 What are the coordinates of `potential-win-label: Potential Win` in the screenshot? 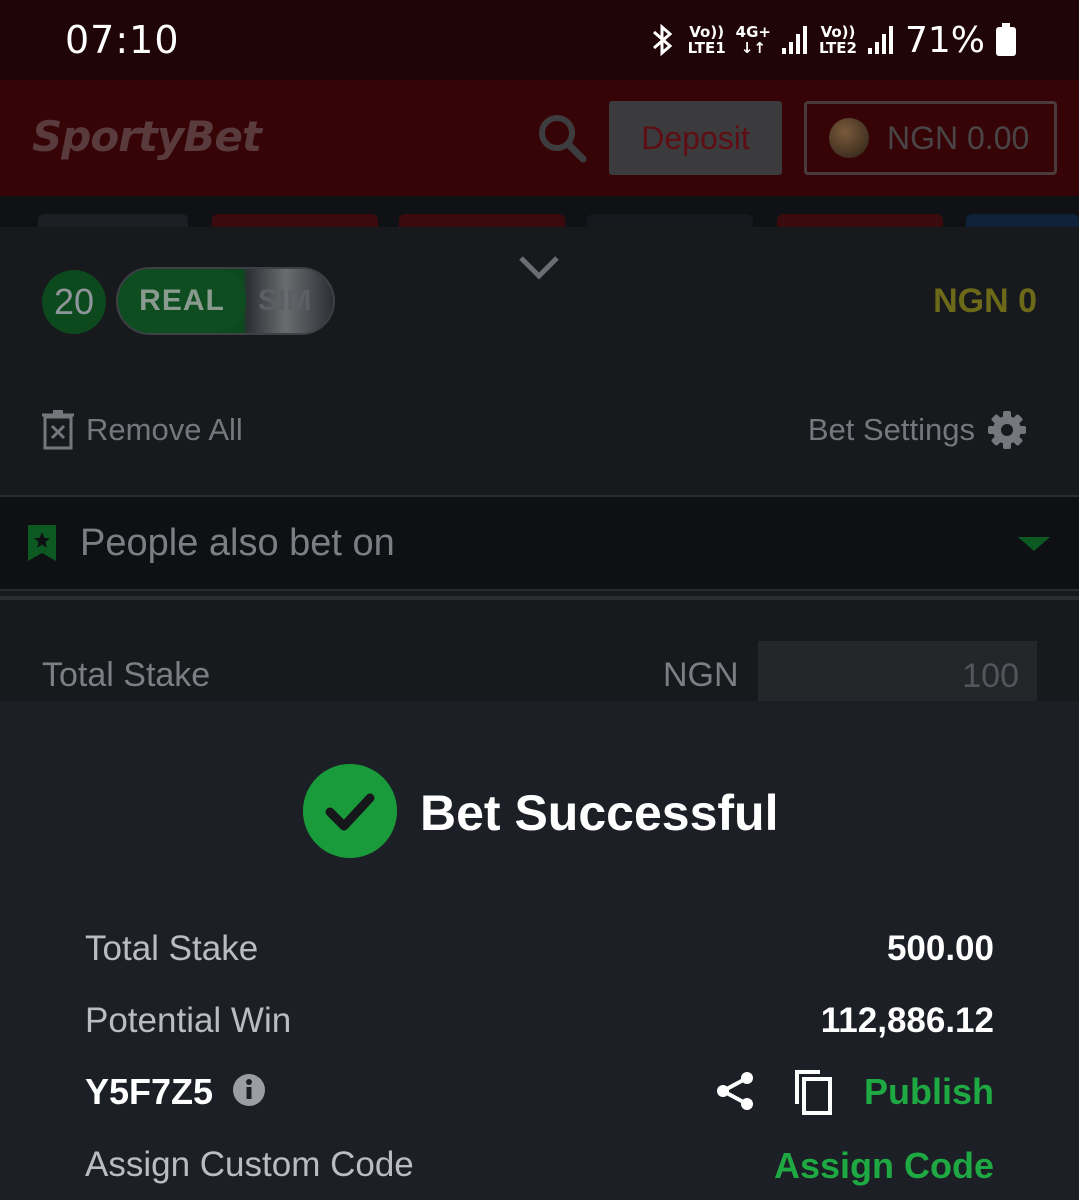 It's located at (188, 1020).